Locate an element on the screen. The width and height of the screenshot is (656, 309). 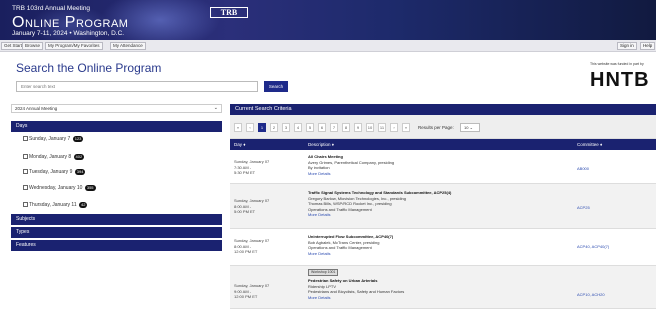
day-filter-wednesday: Wednesday, January 10 355 is located at coordinates (59, 188).